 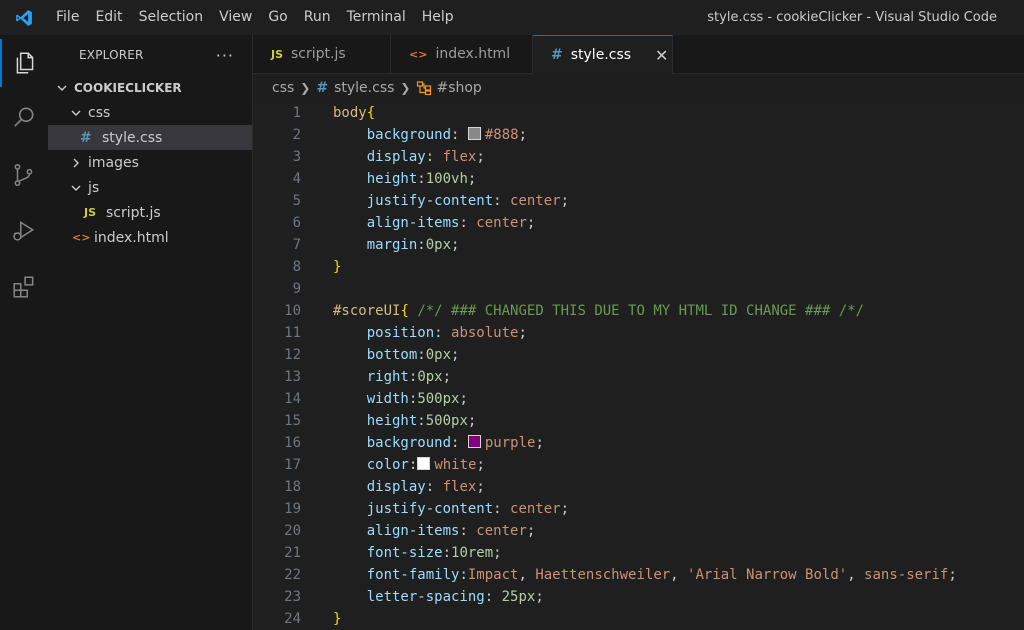 I want to click on code-line: 4 height:100vh;, so click(x=638, y=179).